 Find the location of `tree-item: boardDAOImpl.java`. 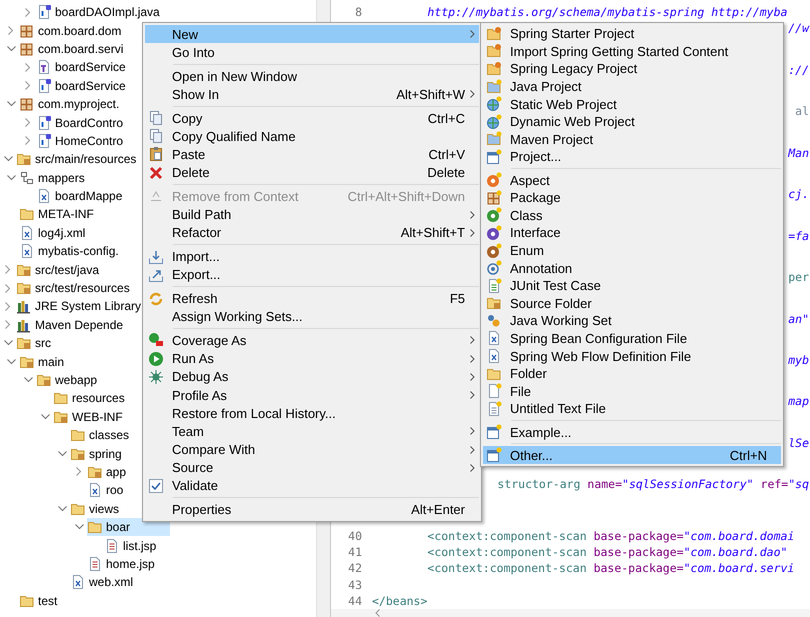

tree-item: boardDAOImpl.java is located at coordinates (100, 12).